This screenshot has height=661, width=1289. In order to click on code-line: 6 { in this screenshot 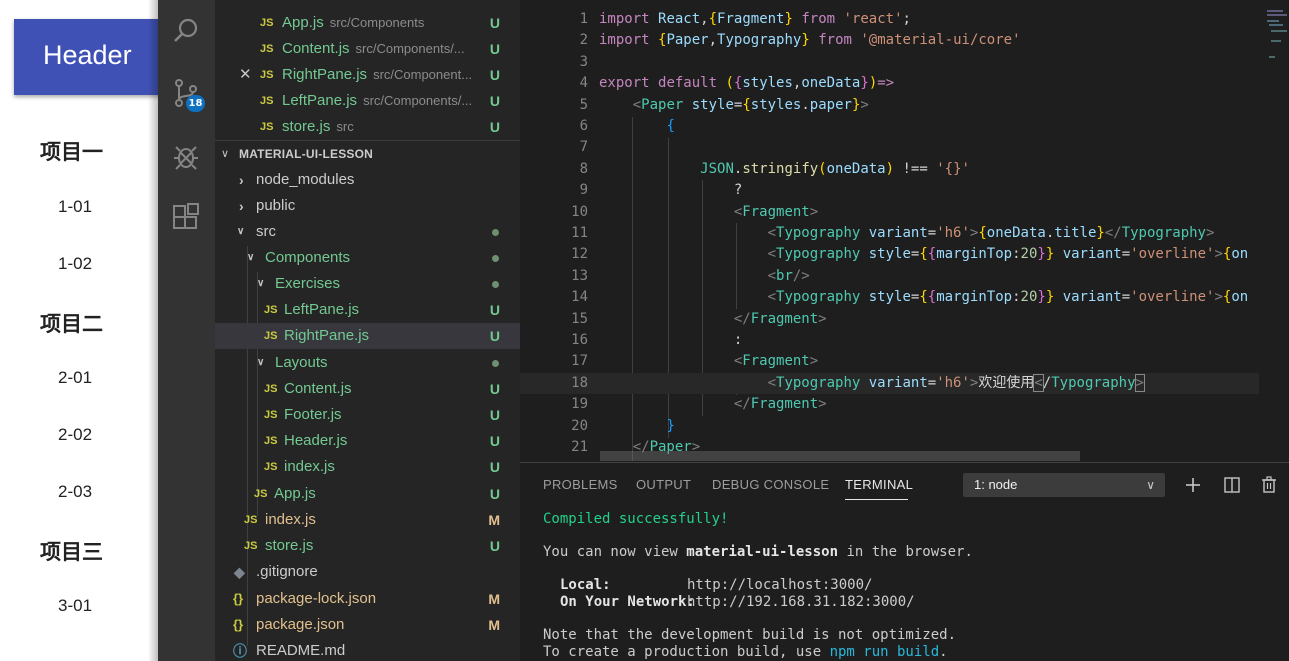, I will do `click(627, 126)`.